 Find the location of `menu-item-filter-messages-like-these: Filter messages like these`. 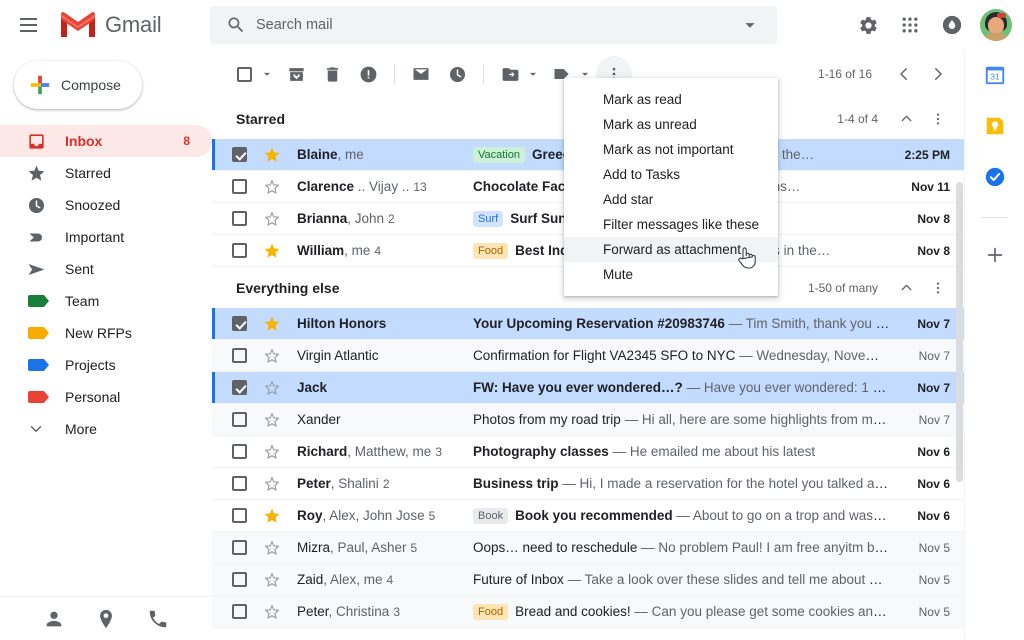

menu-item-filter-messages-like-these: Filter messages like these is located at coordinates (671, 224).